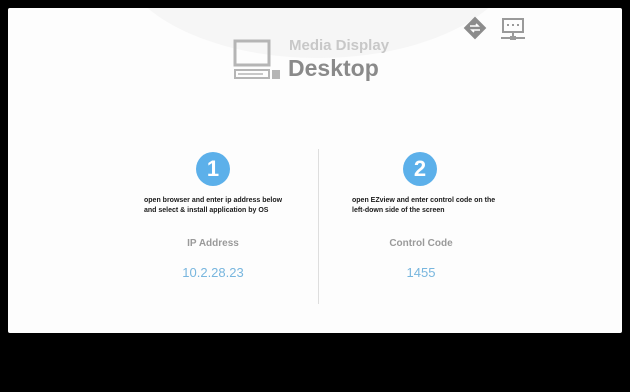  What do you see at coordinates (213, 169) in the screenshot?
I see `step-number-badge: 1` at bounding box center [213, 169].